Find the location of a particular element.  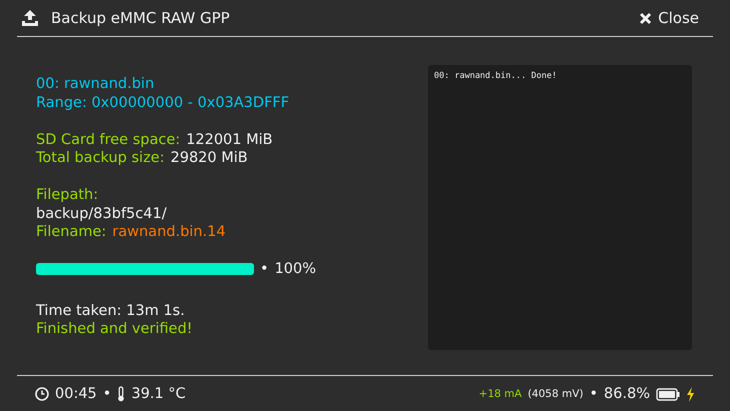

close-icon is located at coordinates (645, 18).